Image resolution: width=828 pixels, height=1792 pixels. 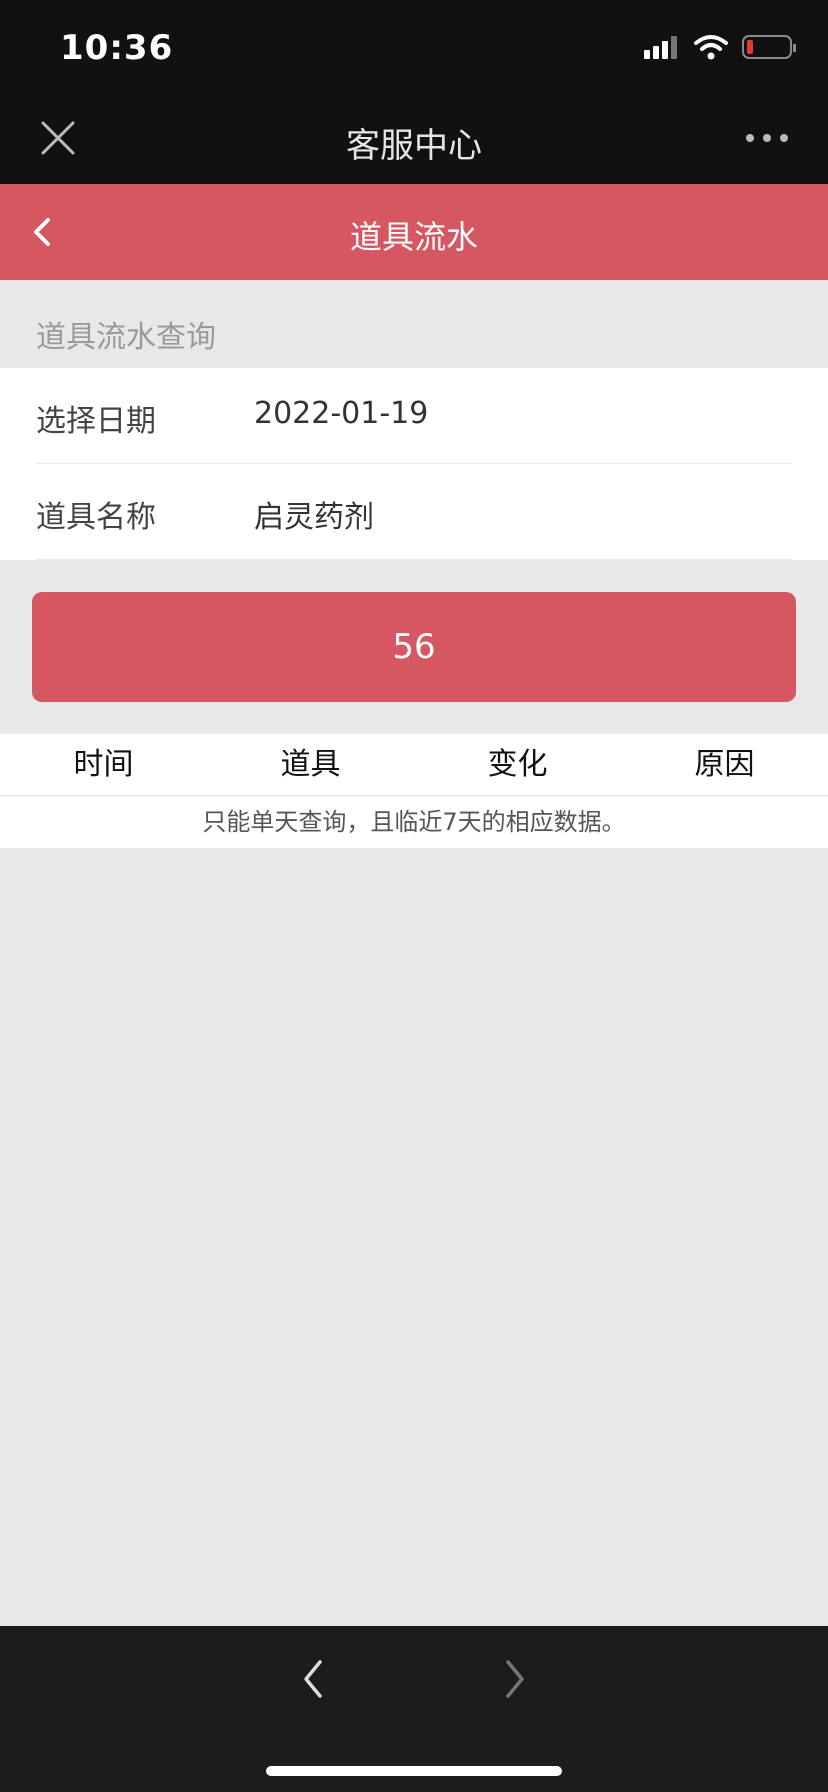 I want to click on table-note: 只能单天查询，且临近7天的相应数据。, so click(x=414, y=822).